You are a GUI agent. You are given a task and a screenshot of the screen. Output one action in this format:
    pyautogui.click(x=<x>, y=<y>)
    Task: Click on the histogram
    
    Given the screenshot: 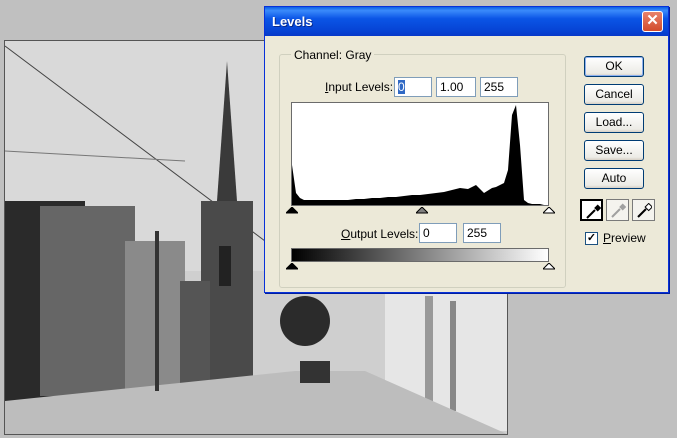 What is the action you would take?
    pyautogui.click(x=420, y=154)
    